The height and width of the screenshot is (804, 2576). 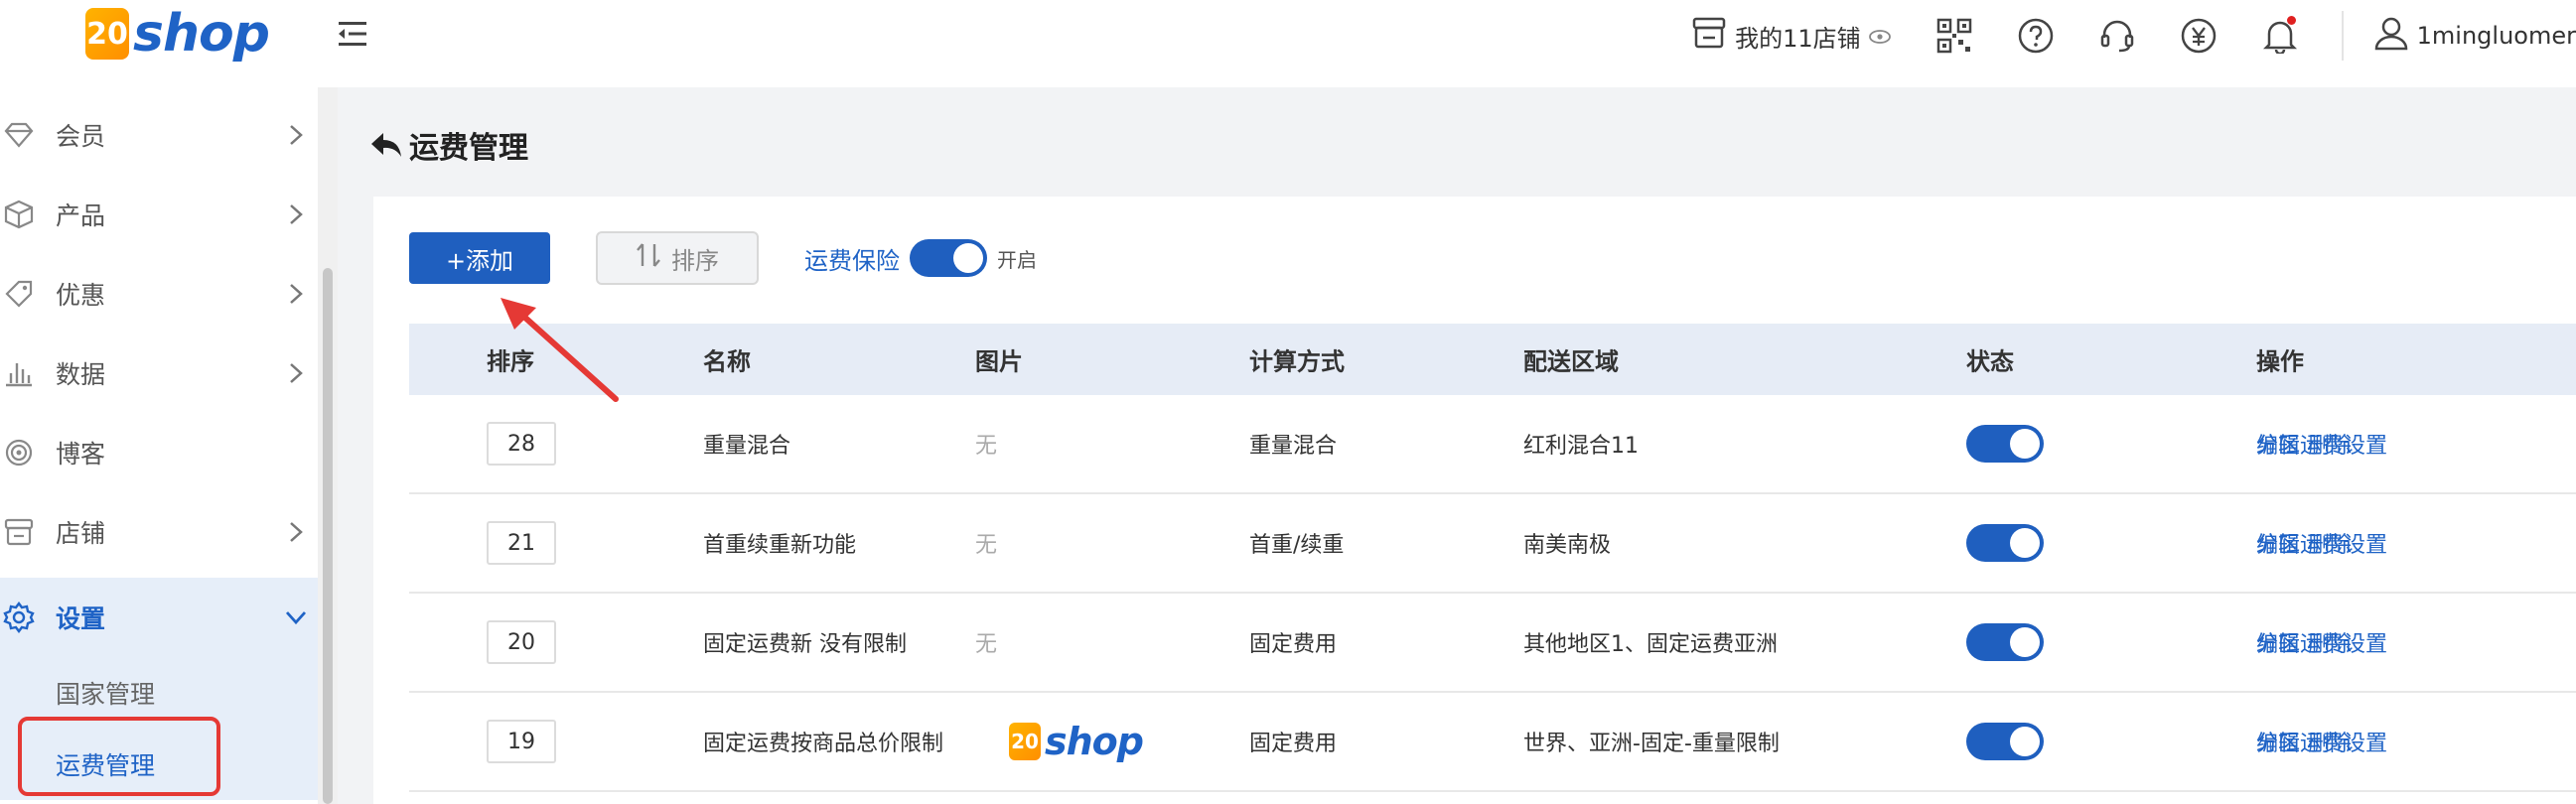 What do you see at coordinates (1581, 446) in the screenshot?
I see `row-area: 红利混合11` at bounding box center [1581, 446].